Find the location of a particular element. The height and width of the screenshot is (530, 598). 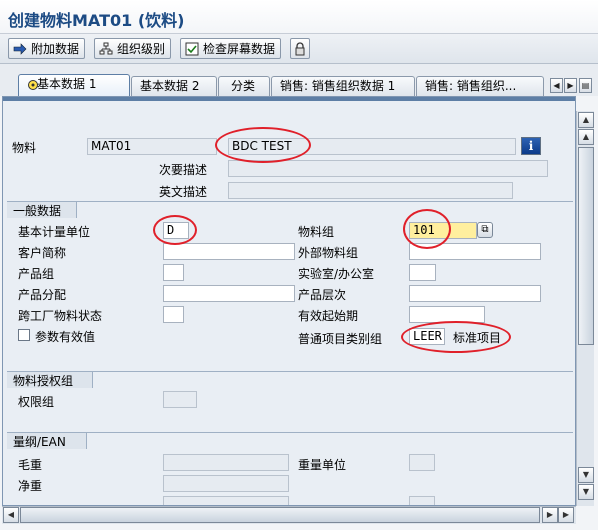

net-weight-field is located at coordinates (226, 483).